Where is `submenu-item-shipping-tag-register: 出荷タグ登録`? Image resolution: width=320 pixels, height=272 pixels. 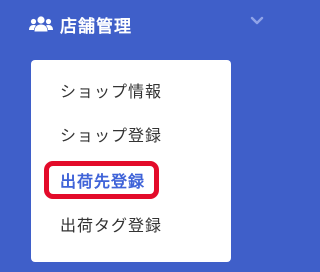
submenu-item-shipping-tag-register: 出荷タグ登録 is located at coordinates (111, 226).